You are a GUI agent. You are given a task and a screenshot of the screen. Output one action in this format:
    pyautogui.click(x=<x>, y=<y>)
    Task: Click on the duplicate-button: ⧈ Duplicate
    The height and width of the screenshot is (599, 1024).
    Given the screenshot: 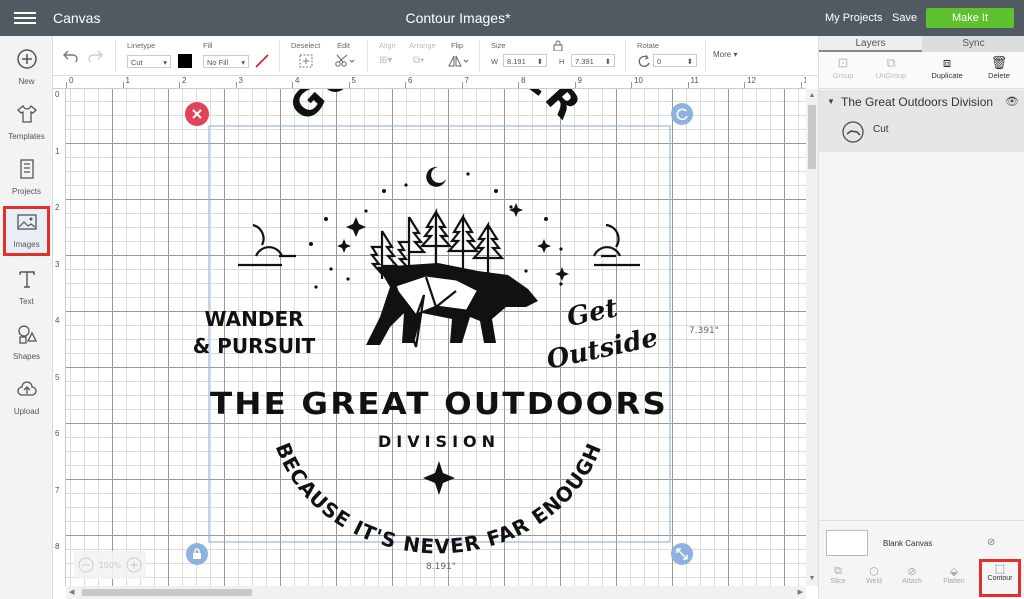 What is the action you would take?
    pyautogui.click(x=947, y=67)
    